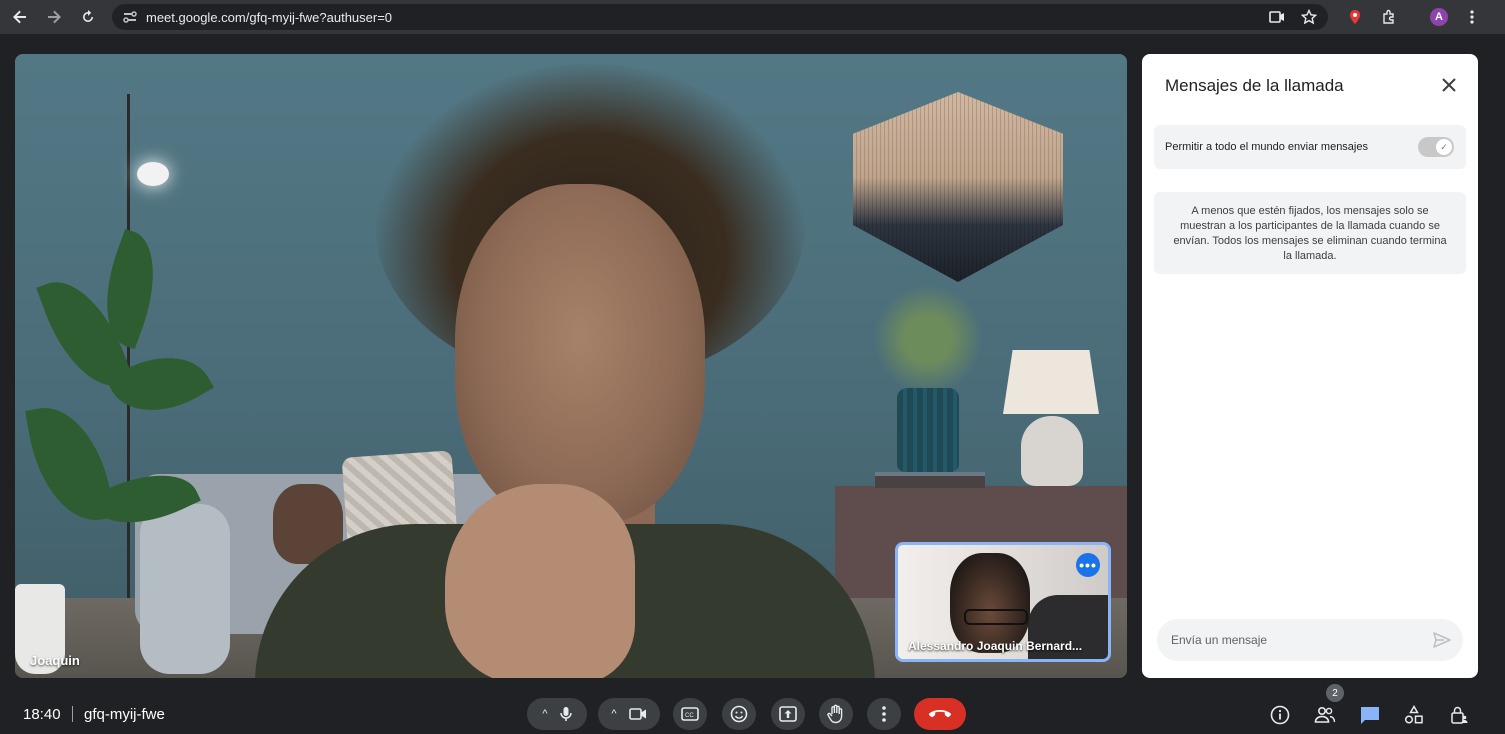  I want to click on people-button, so click(1325, 715).